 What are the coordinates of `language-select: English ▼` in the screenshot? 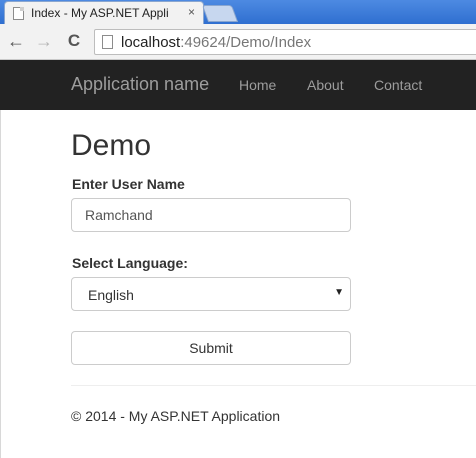 It's located at (211, 294).